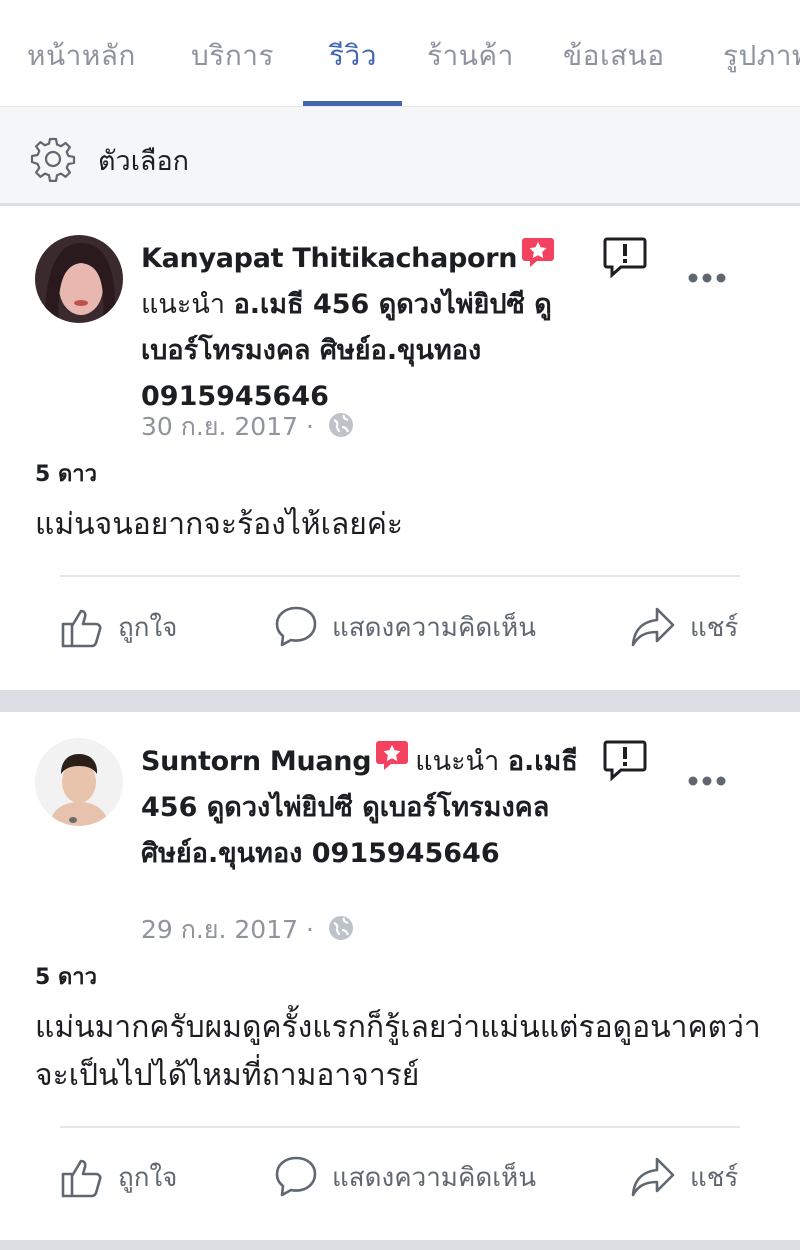  I want to click on review-date: 30 ก.ย. 2017, so click(219, 426).